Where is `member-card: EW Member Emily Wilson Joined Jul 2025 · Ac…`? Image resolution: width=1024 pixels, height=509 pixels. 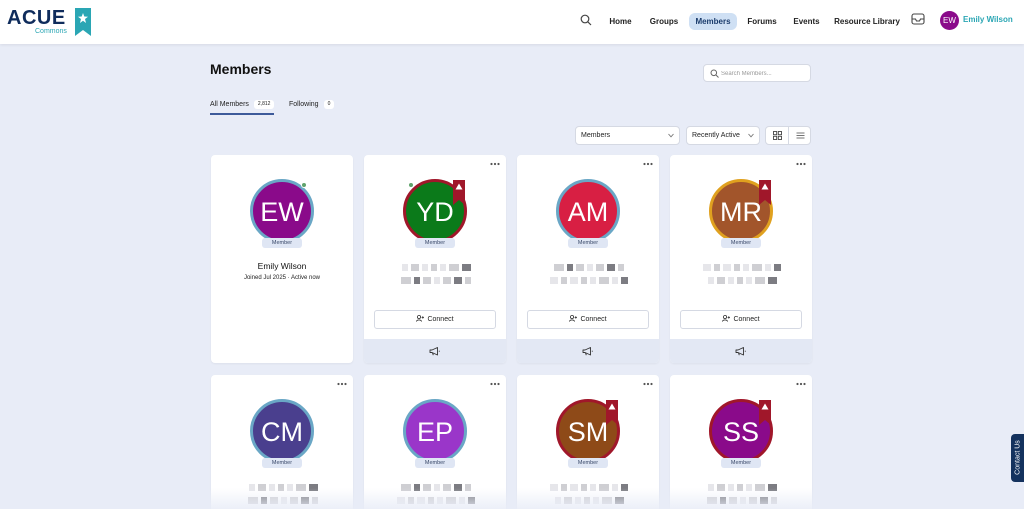 member-card: EW Member Emily Wilson Joined Jul 2025 · Ac… is located at coordinates (282, 259).